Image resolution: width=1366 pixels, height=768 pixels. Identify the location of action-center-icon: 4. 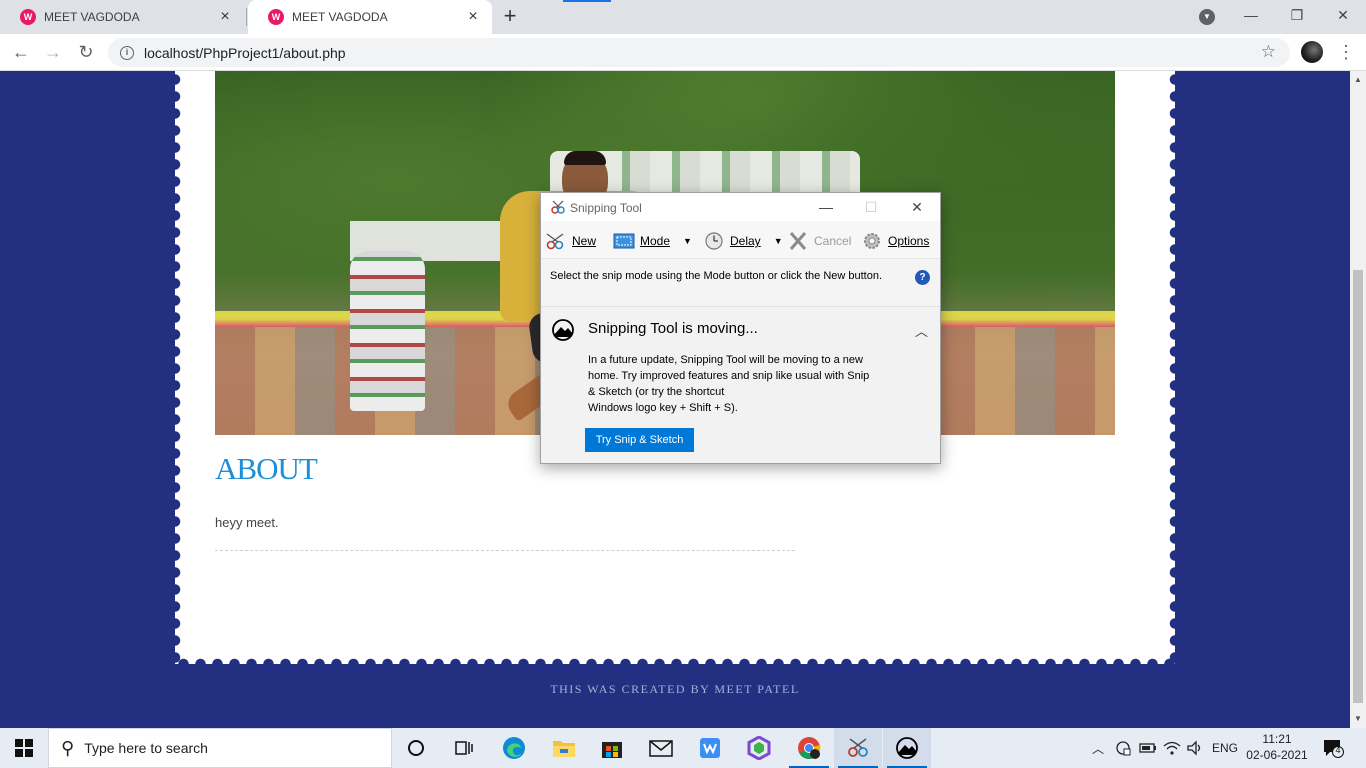
(1333, 748).